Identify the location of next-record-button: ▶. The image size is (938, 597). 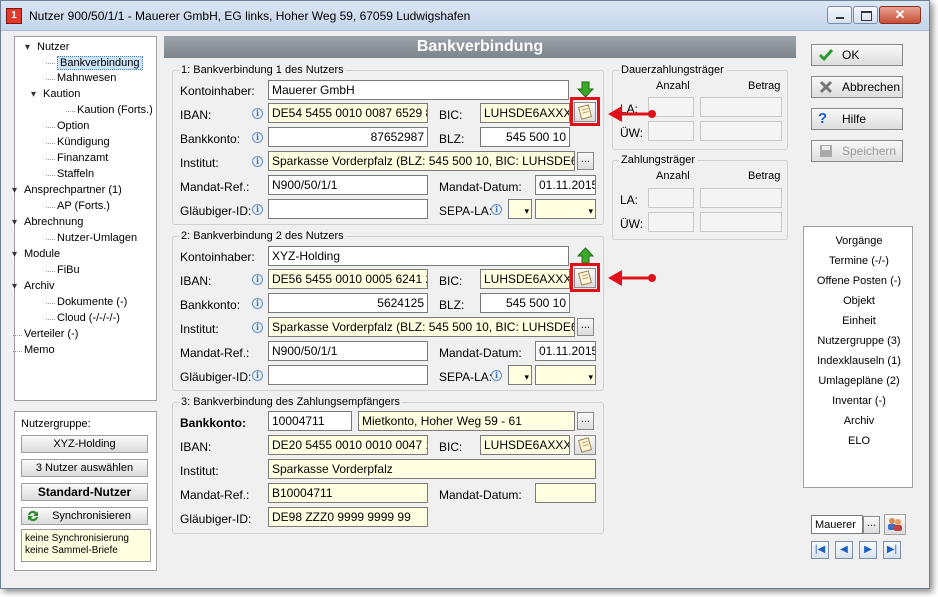
(868, 550).